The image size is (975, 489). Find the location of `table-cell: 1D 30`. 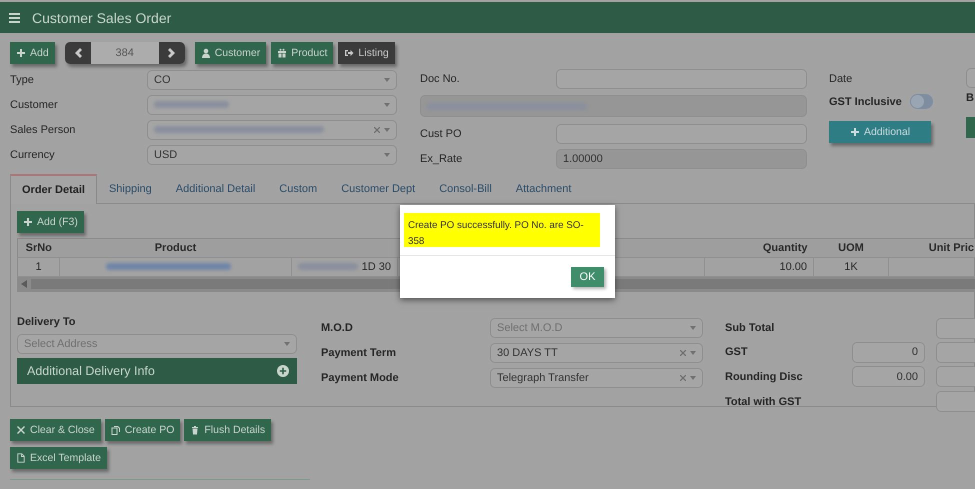

table-cell: 1D 30 is located at coordinates (376, 267).